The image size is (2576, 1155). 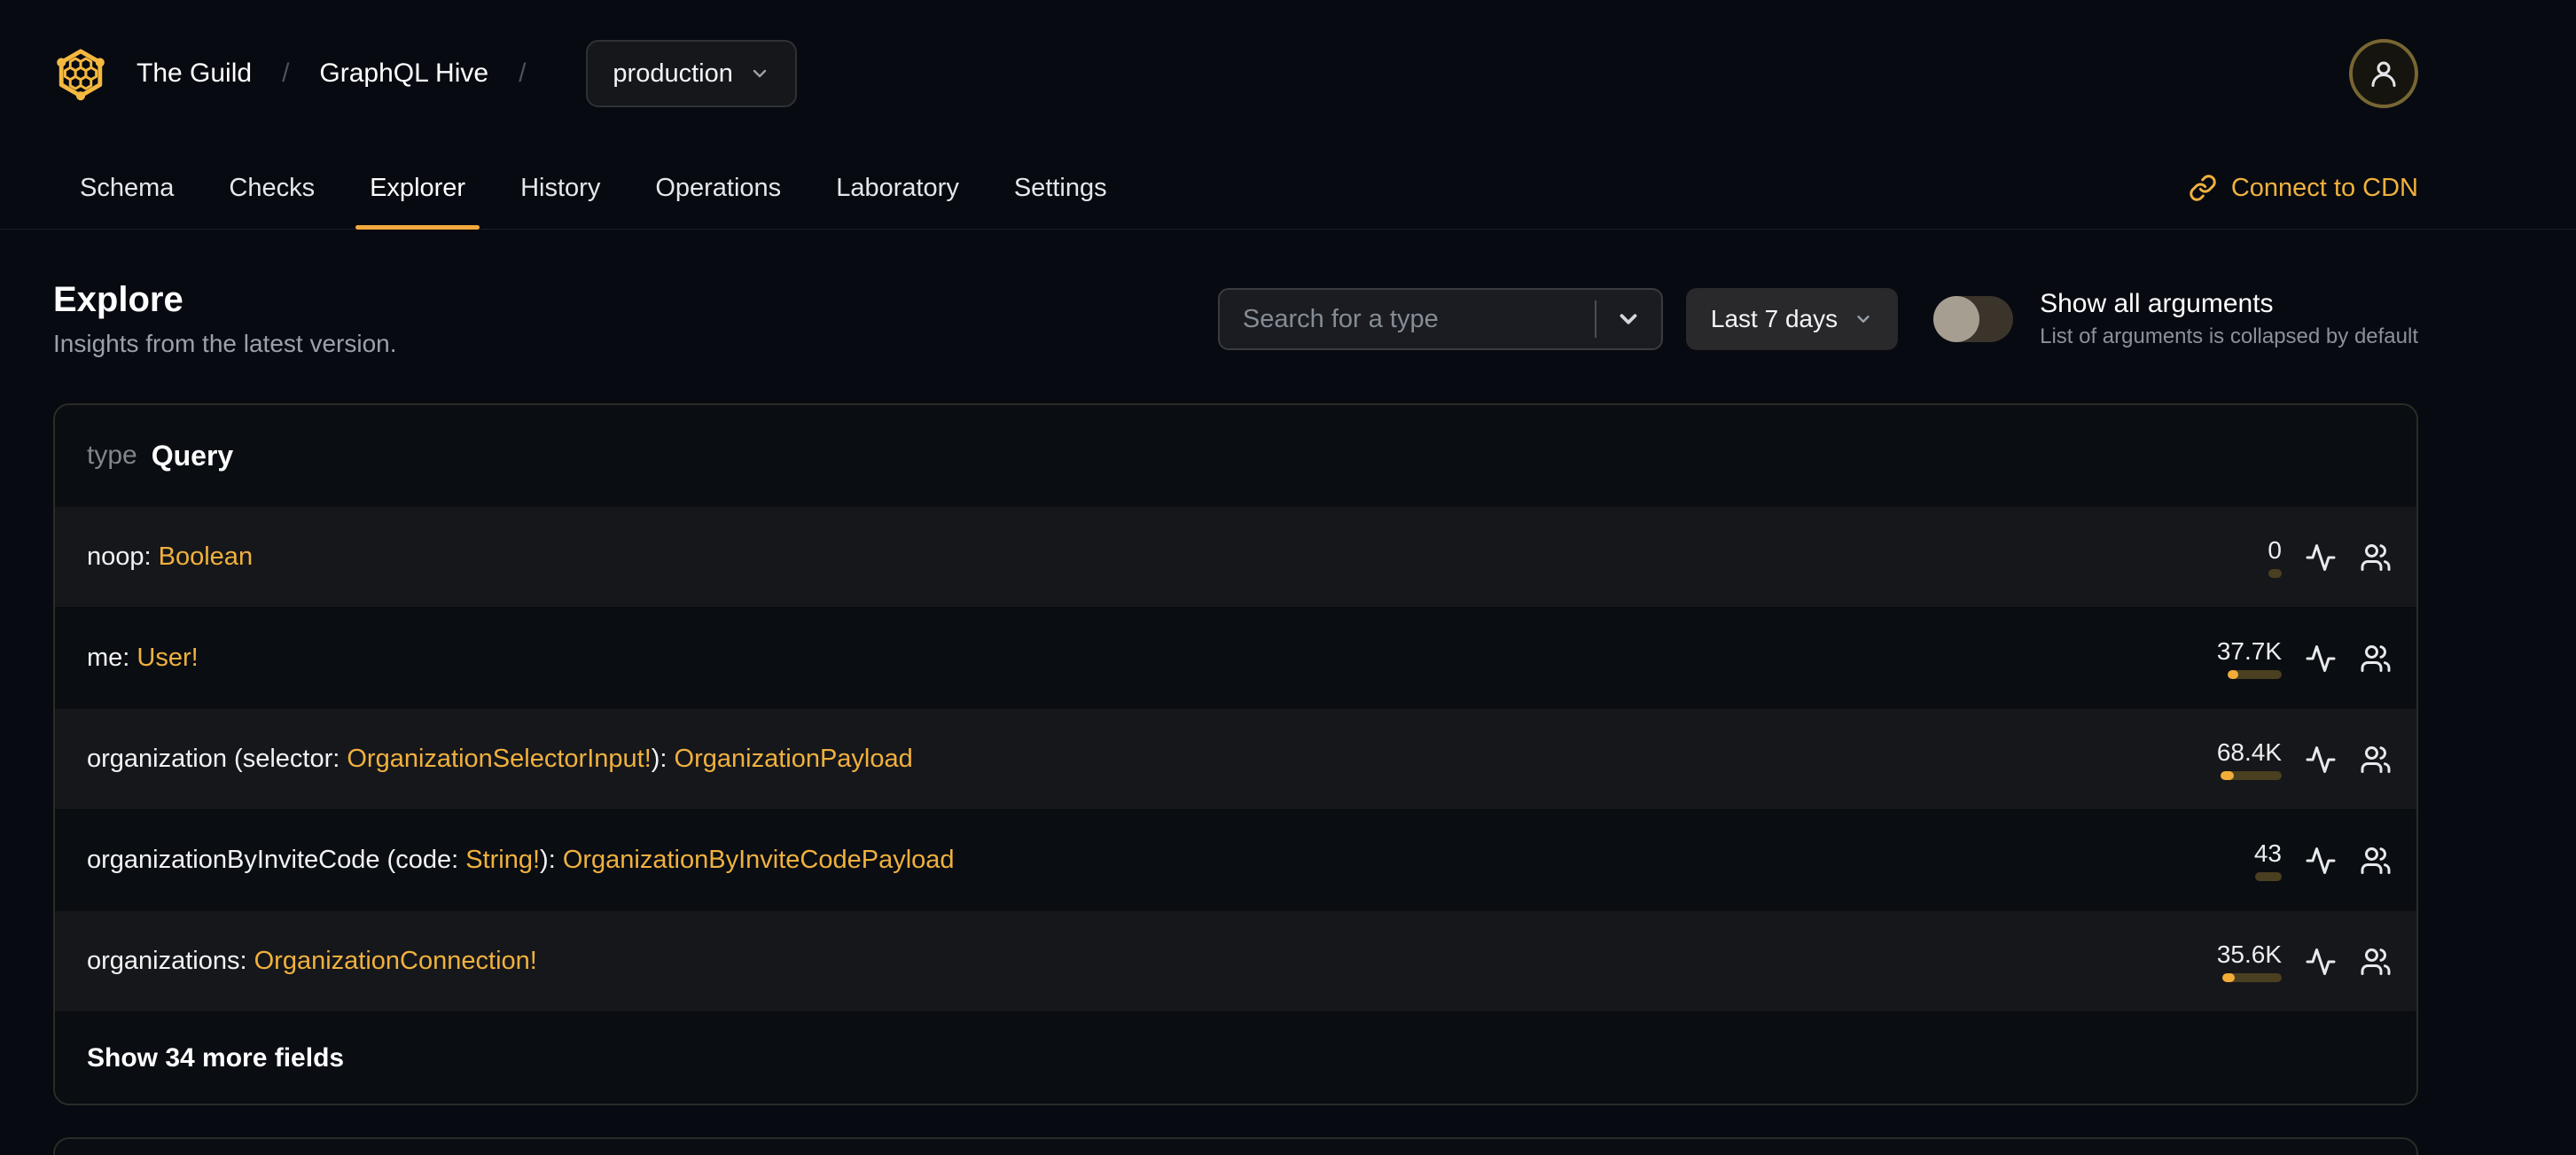 I want to click on field-type-link: String!, so click(x=502, y=860).